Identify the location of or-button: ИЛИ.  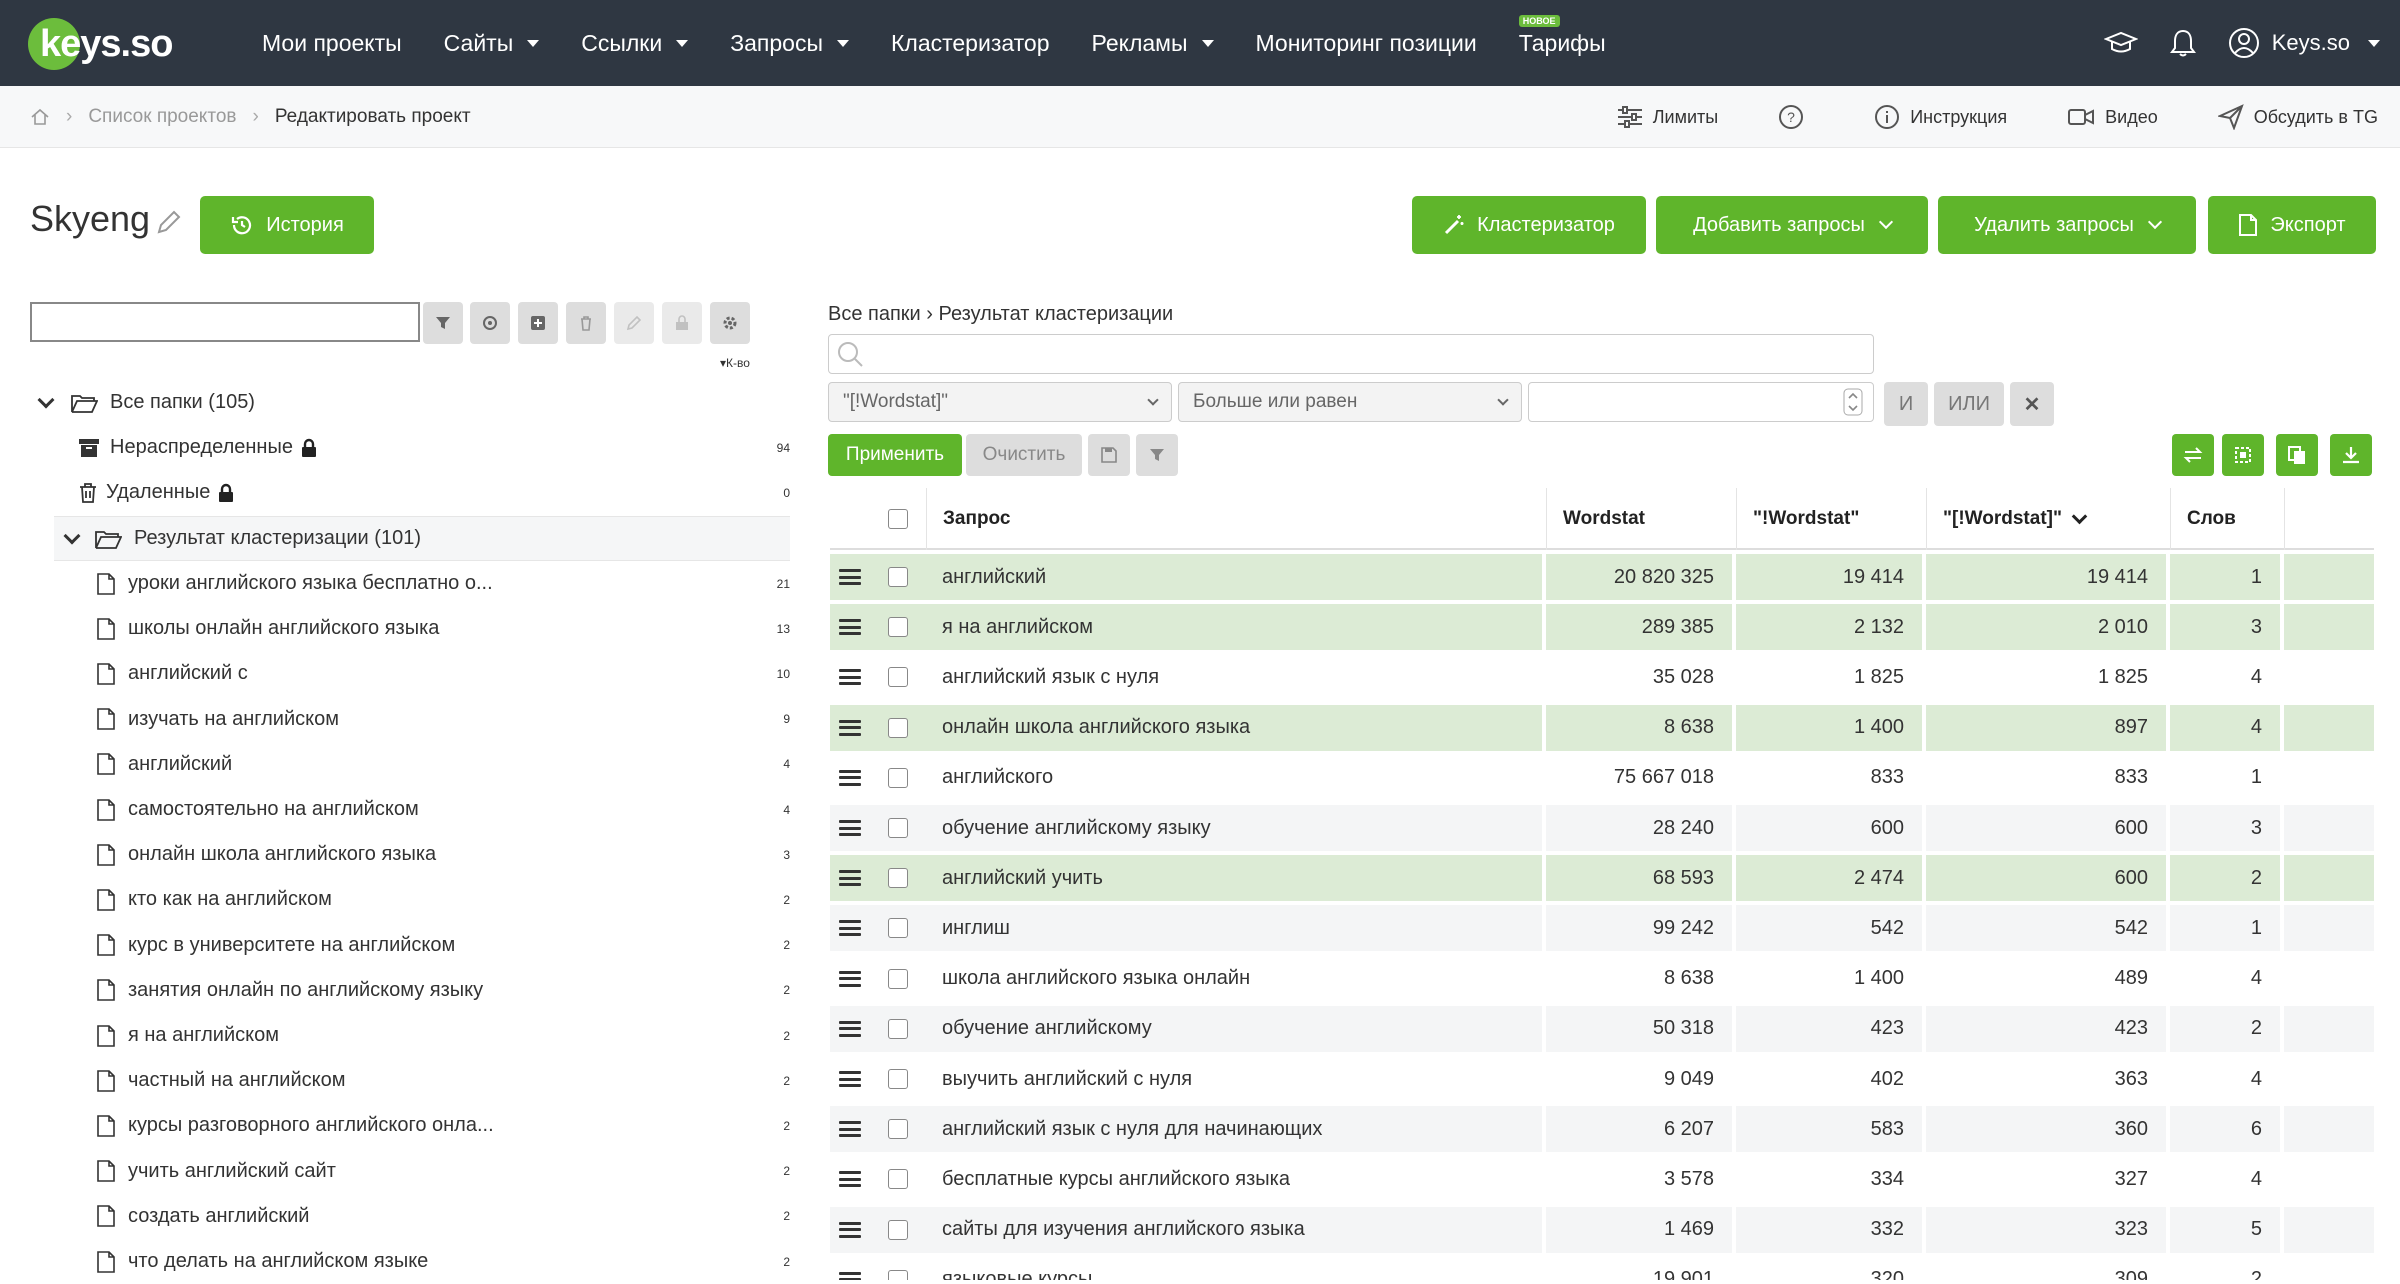
(1969, 404).